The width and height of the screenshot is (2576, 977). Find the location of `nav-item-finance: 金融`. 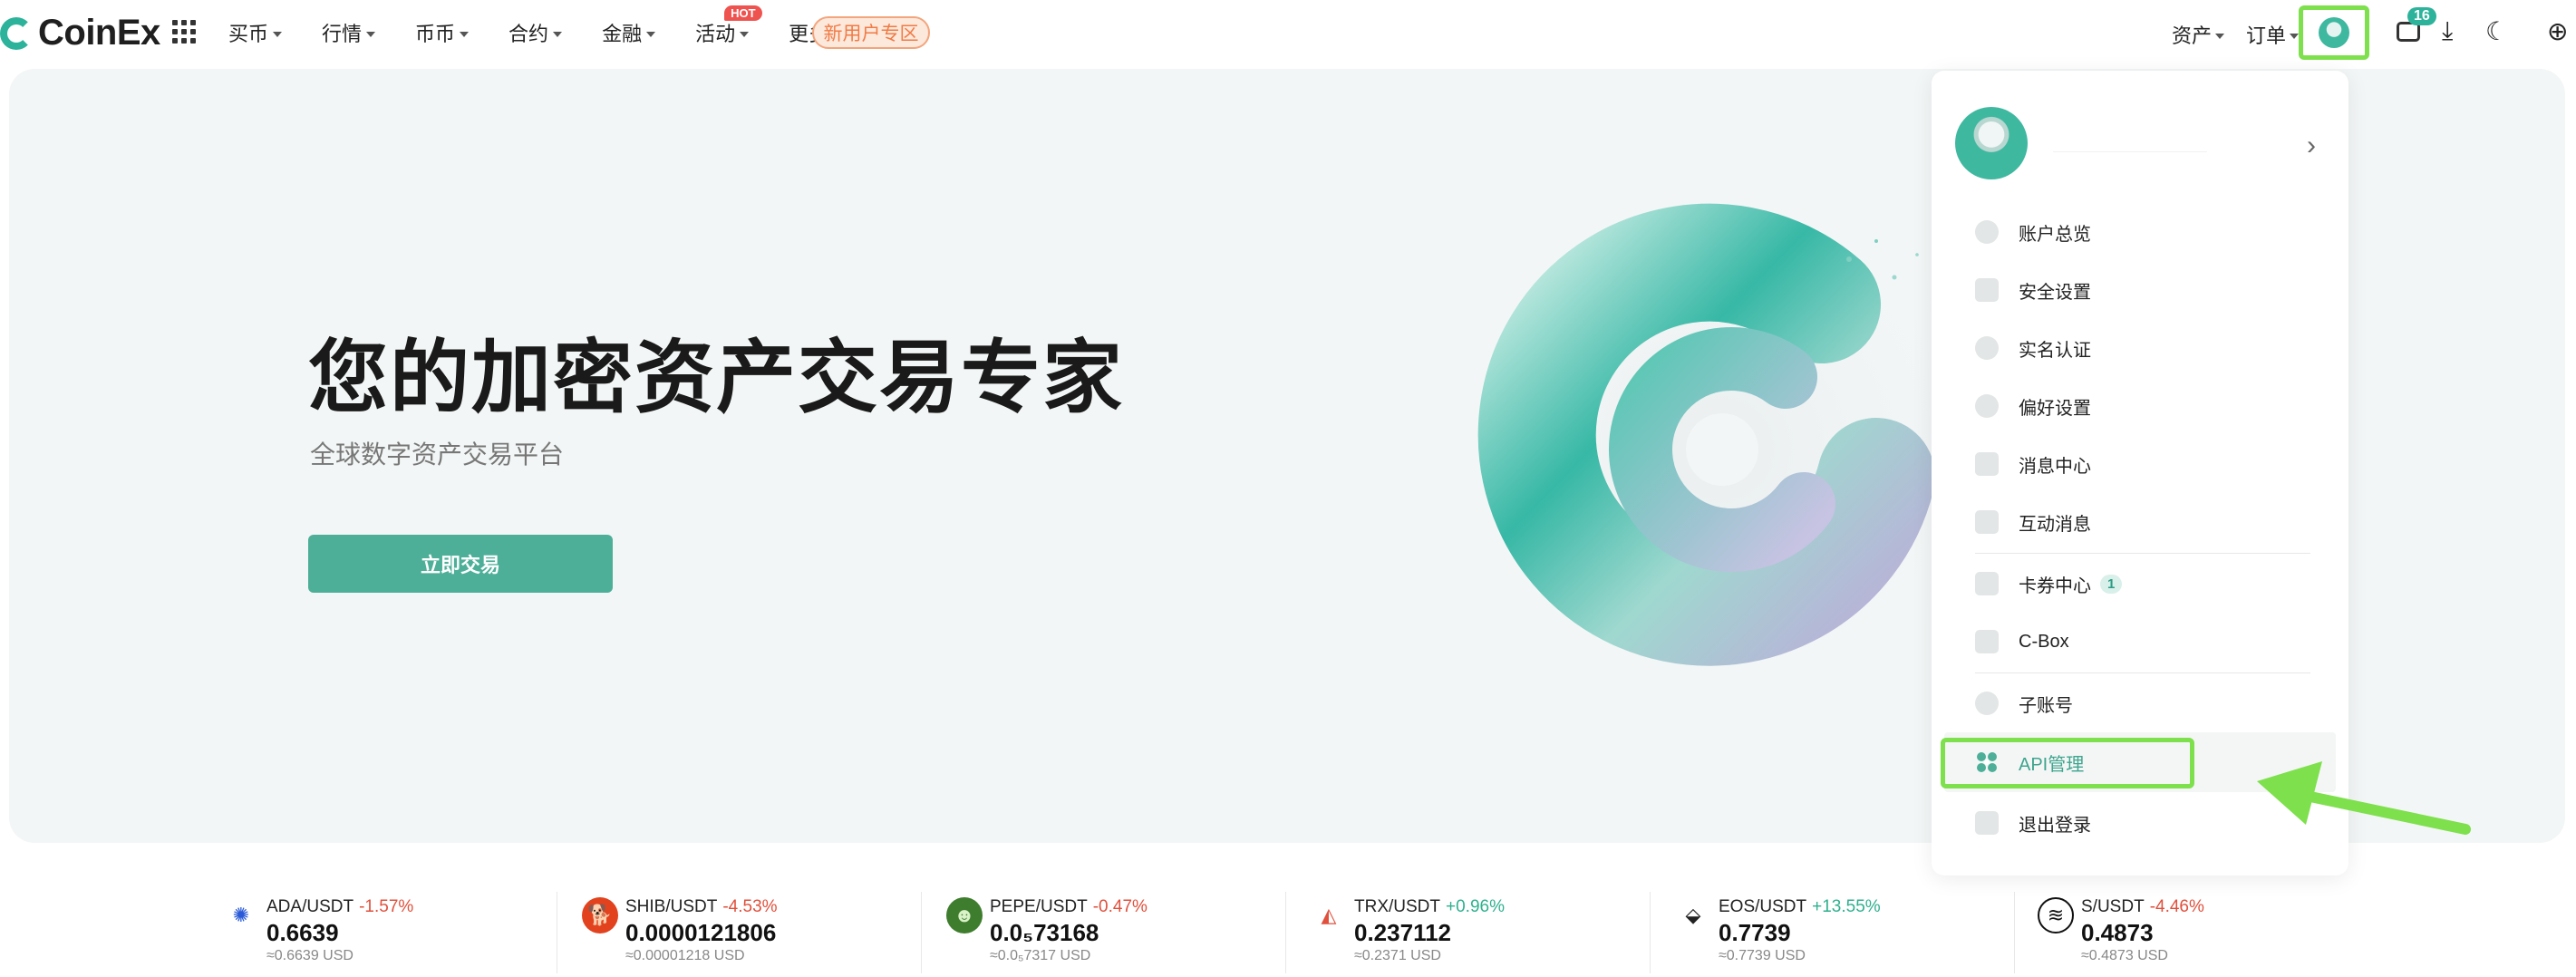

nav-item-finance: 金融 is located at coordinates (629, 32).